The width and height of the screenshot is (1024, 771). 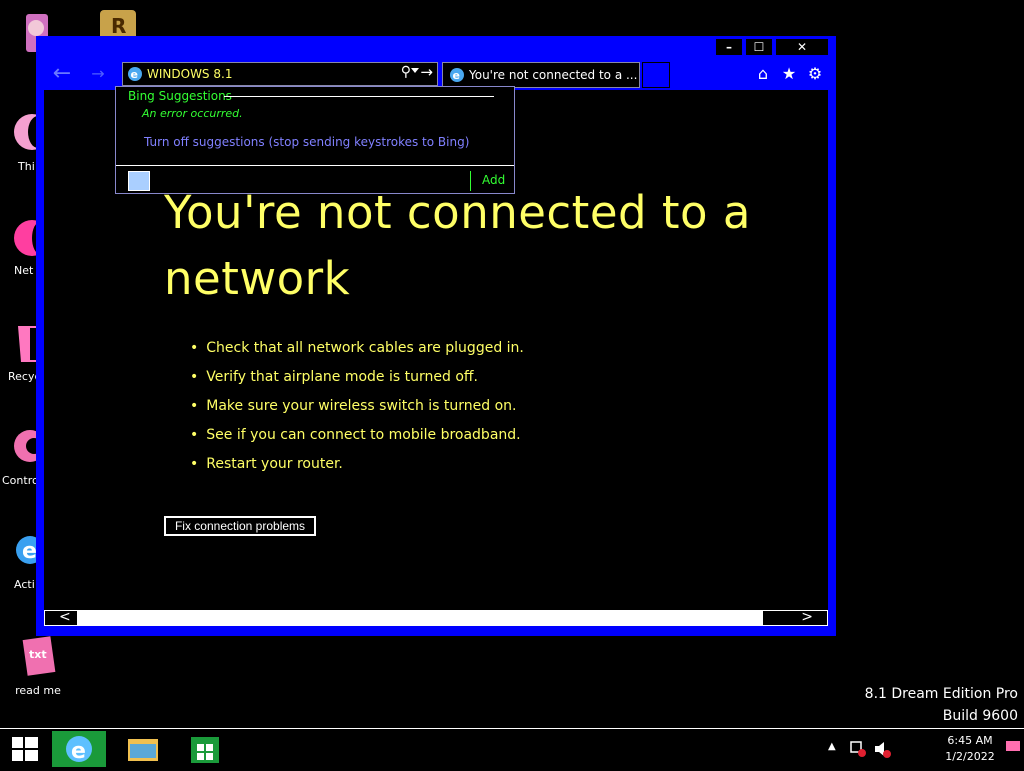 I want to click on suggestions-error: An error occurred., so click(x=192, y=113).